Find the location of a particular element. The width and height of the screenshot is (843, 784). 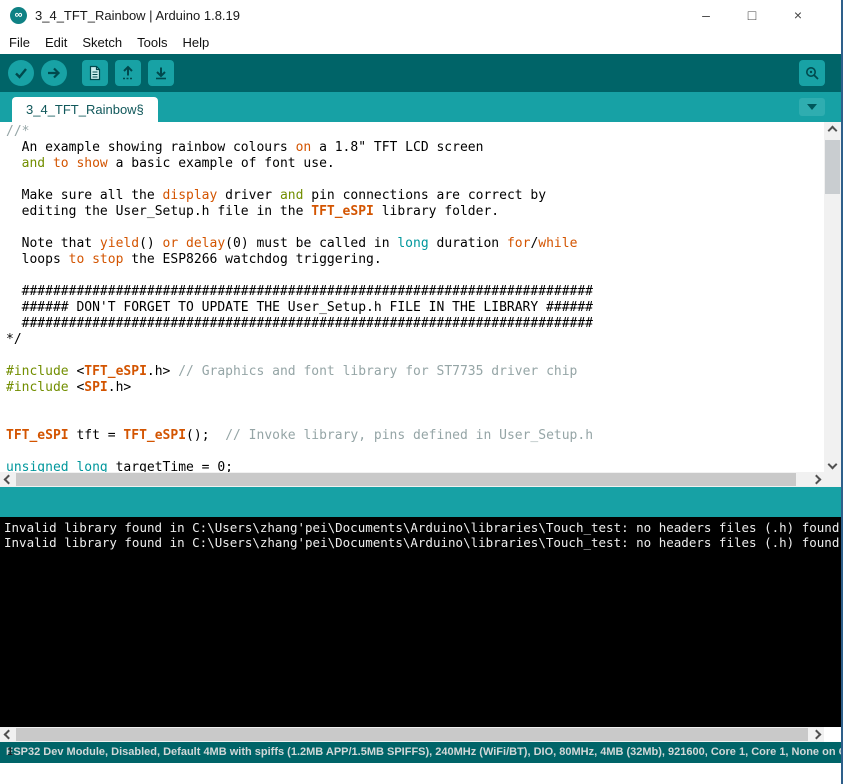

chevron-down-icon is located at coordinates (812, 107).